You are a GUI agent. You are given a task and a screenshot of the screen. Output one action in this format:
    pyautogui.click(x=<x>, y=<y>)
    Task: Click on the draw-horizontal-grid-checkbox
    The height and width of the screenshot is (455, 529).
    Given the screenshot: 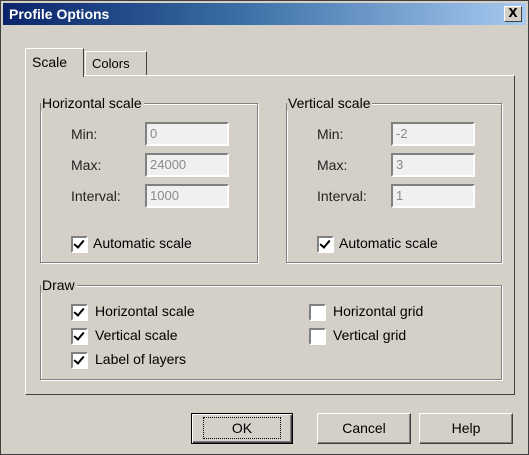 What is the action you would take?
    pyautogui.click(x=317, y=312)
    